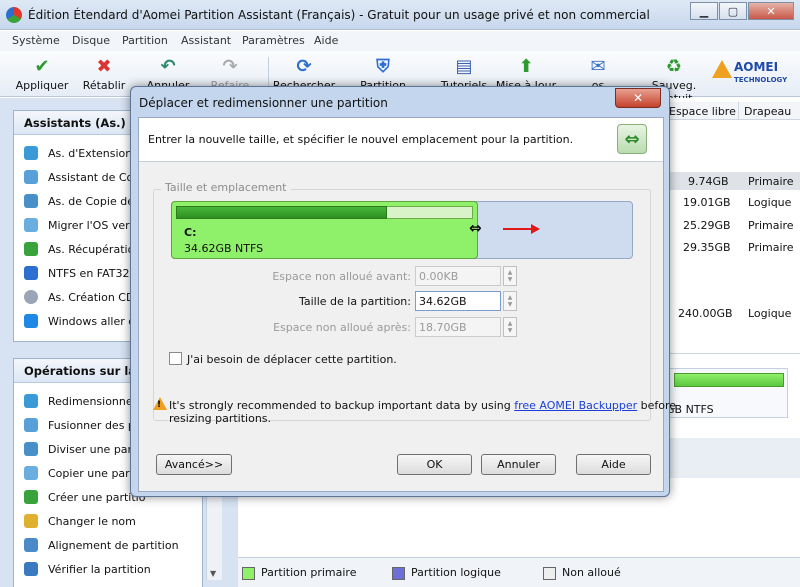 The height and width of the screenshot is (587, 800). I want to click on op-merge-label: Fusionner des pa, so click(95, 425).